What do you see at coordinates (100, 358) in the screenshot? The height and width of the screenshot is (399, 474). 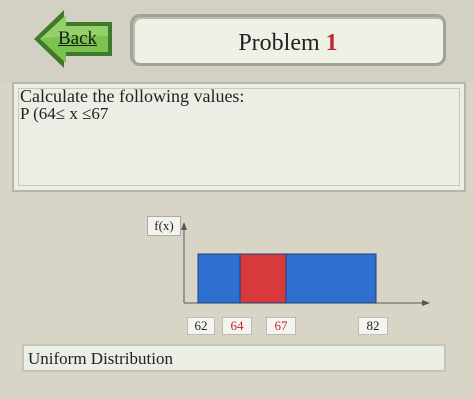 I see `distribution-label: Uniform Distribution` at bounding box center [100, 358].